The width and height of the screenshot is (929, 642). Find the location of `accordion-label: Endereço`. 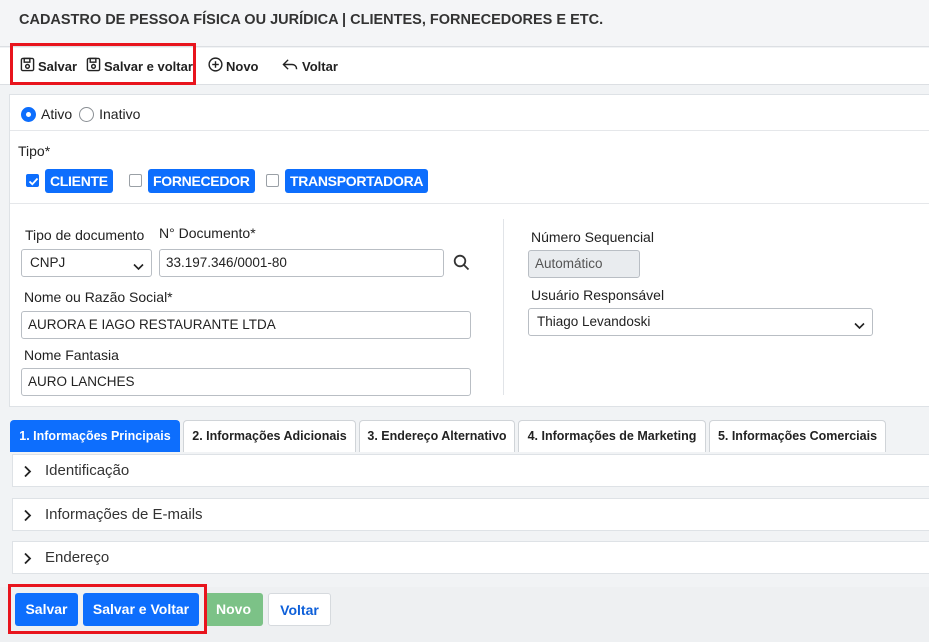

accordion-label: Endereço is located at coordinates (77, 557).